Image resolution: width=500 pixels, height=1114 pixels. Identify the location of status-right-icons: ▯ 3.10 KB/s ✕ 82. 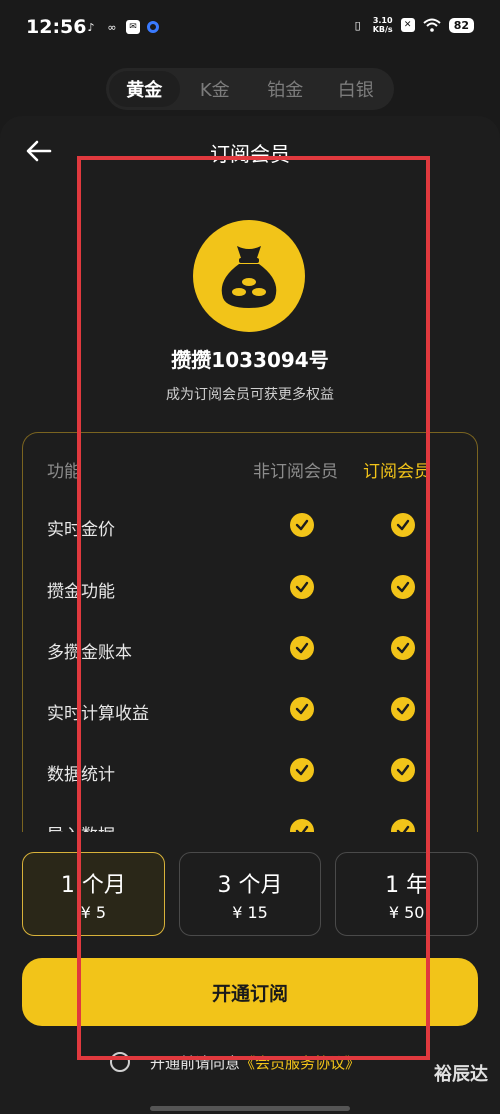
(412, 25).